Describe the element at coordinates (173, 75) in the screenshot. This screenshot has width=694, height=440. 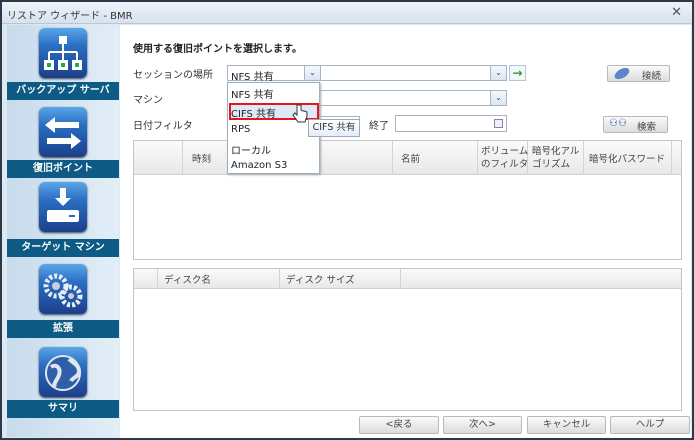
I see `session-location-label: セッションの場所` at that location.